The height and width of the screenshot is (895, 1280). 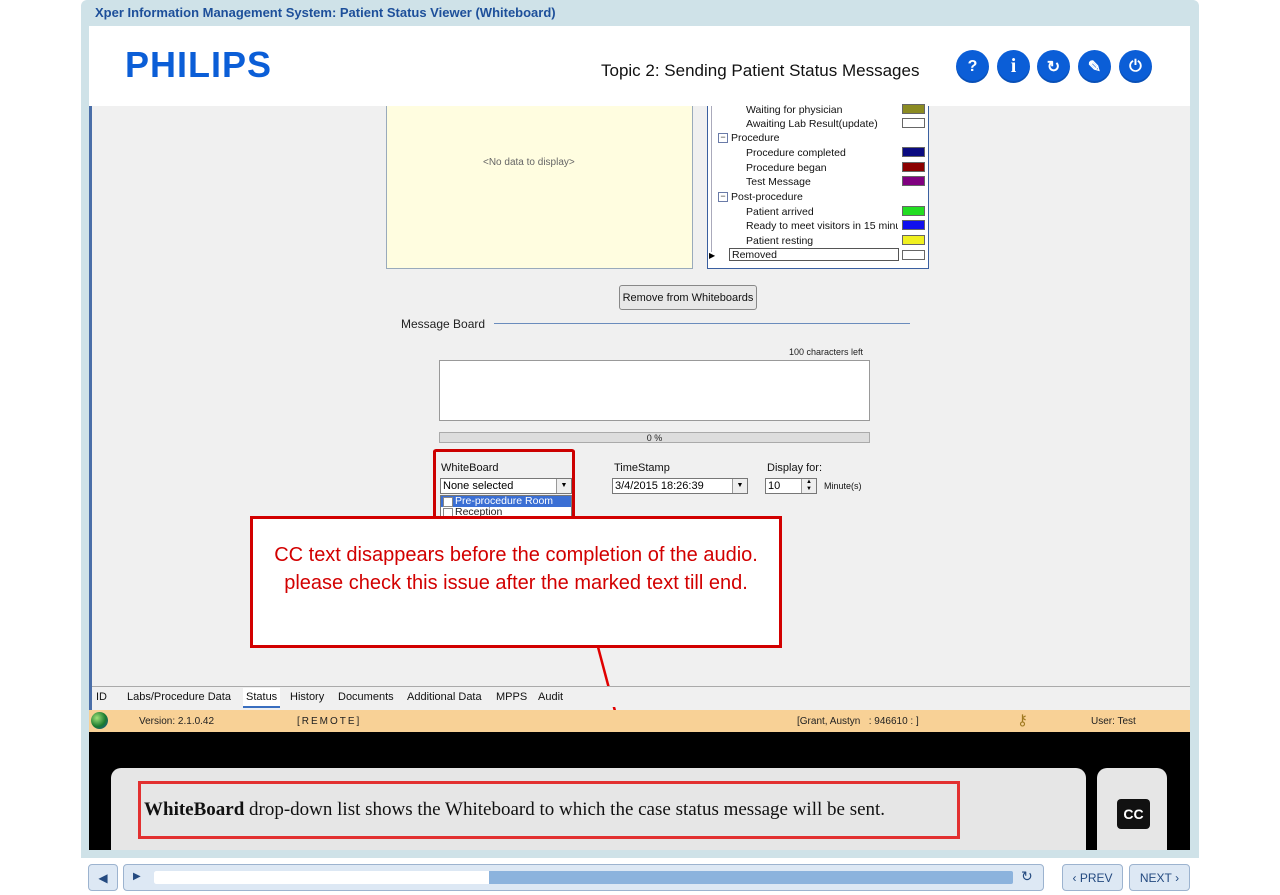 I want to click on remove-from-whiteboards-button: Remove from Whiteboards, so click(x=688, y=297).